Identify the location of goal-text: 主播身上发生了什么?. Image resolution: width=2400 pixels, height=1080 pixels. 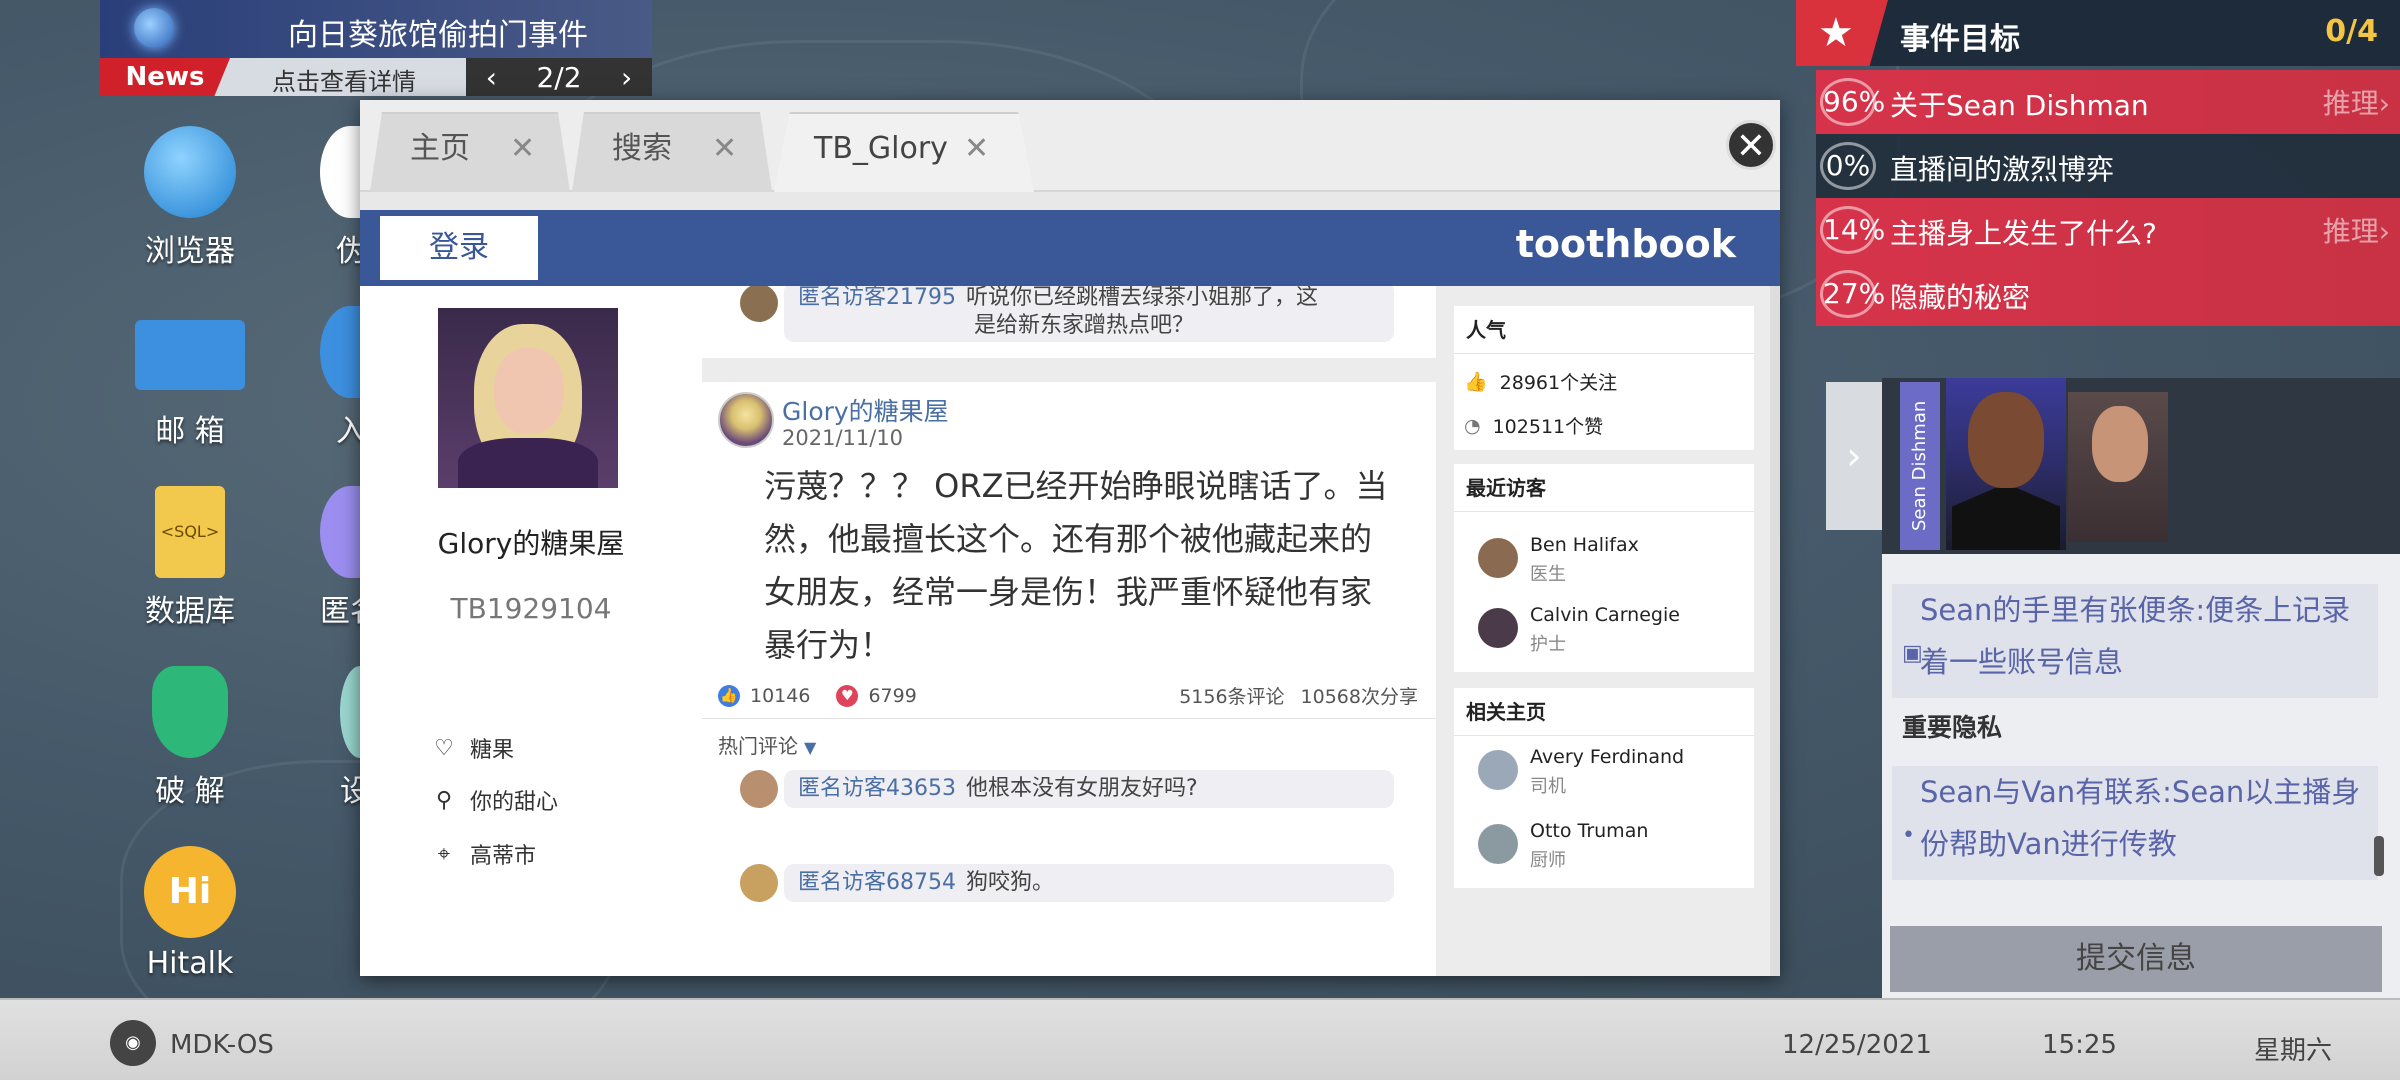
(2023, 233).